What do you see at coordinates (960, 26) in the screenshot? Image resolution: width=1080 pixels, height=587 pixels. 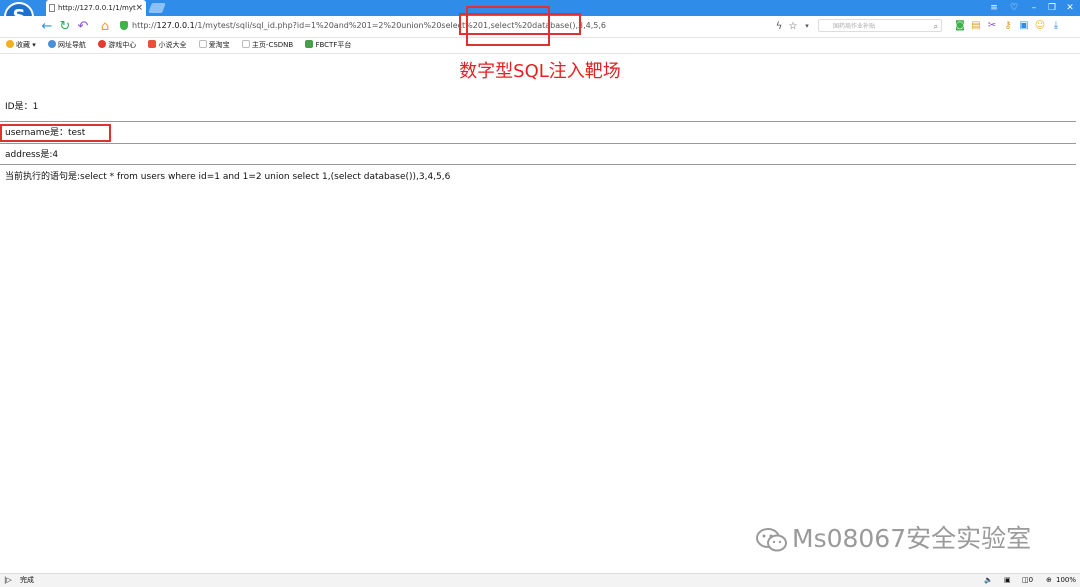 I see `shield-extension-icon: ◙` at bounding box center [960, 26].